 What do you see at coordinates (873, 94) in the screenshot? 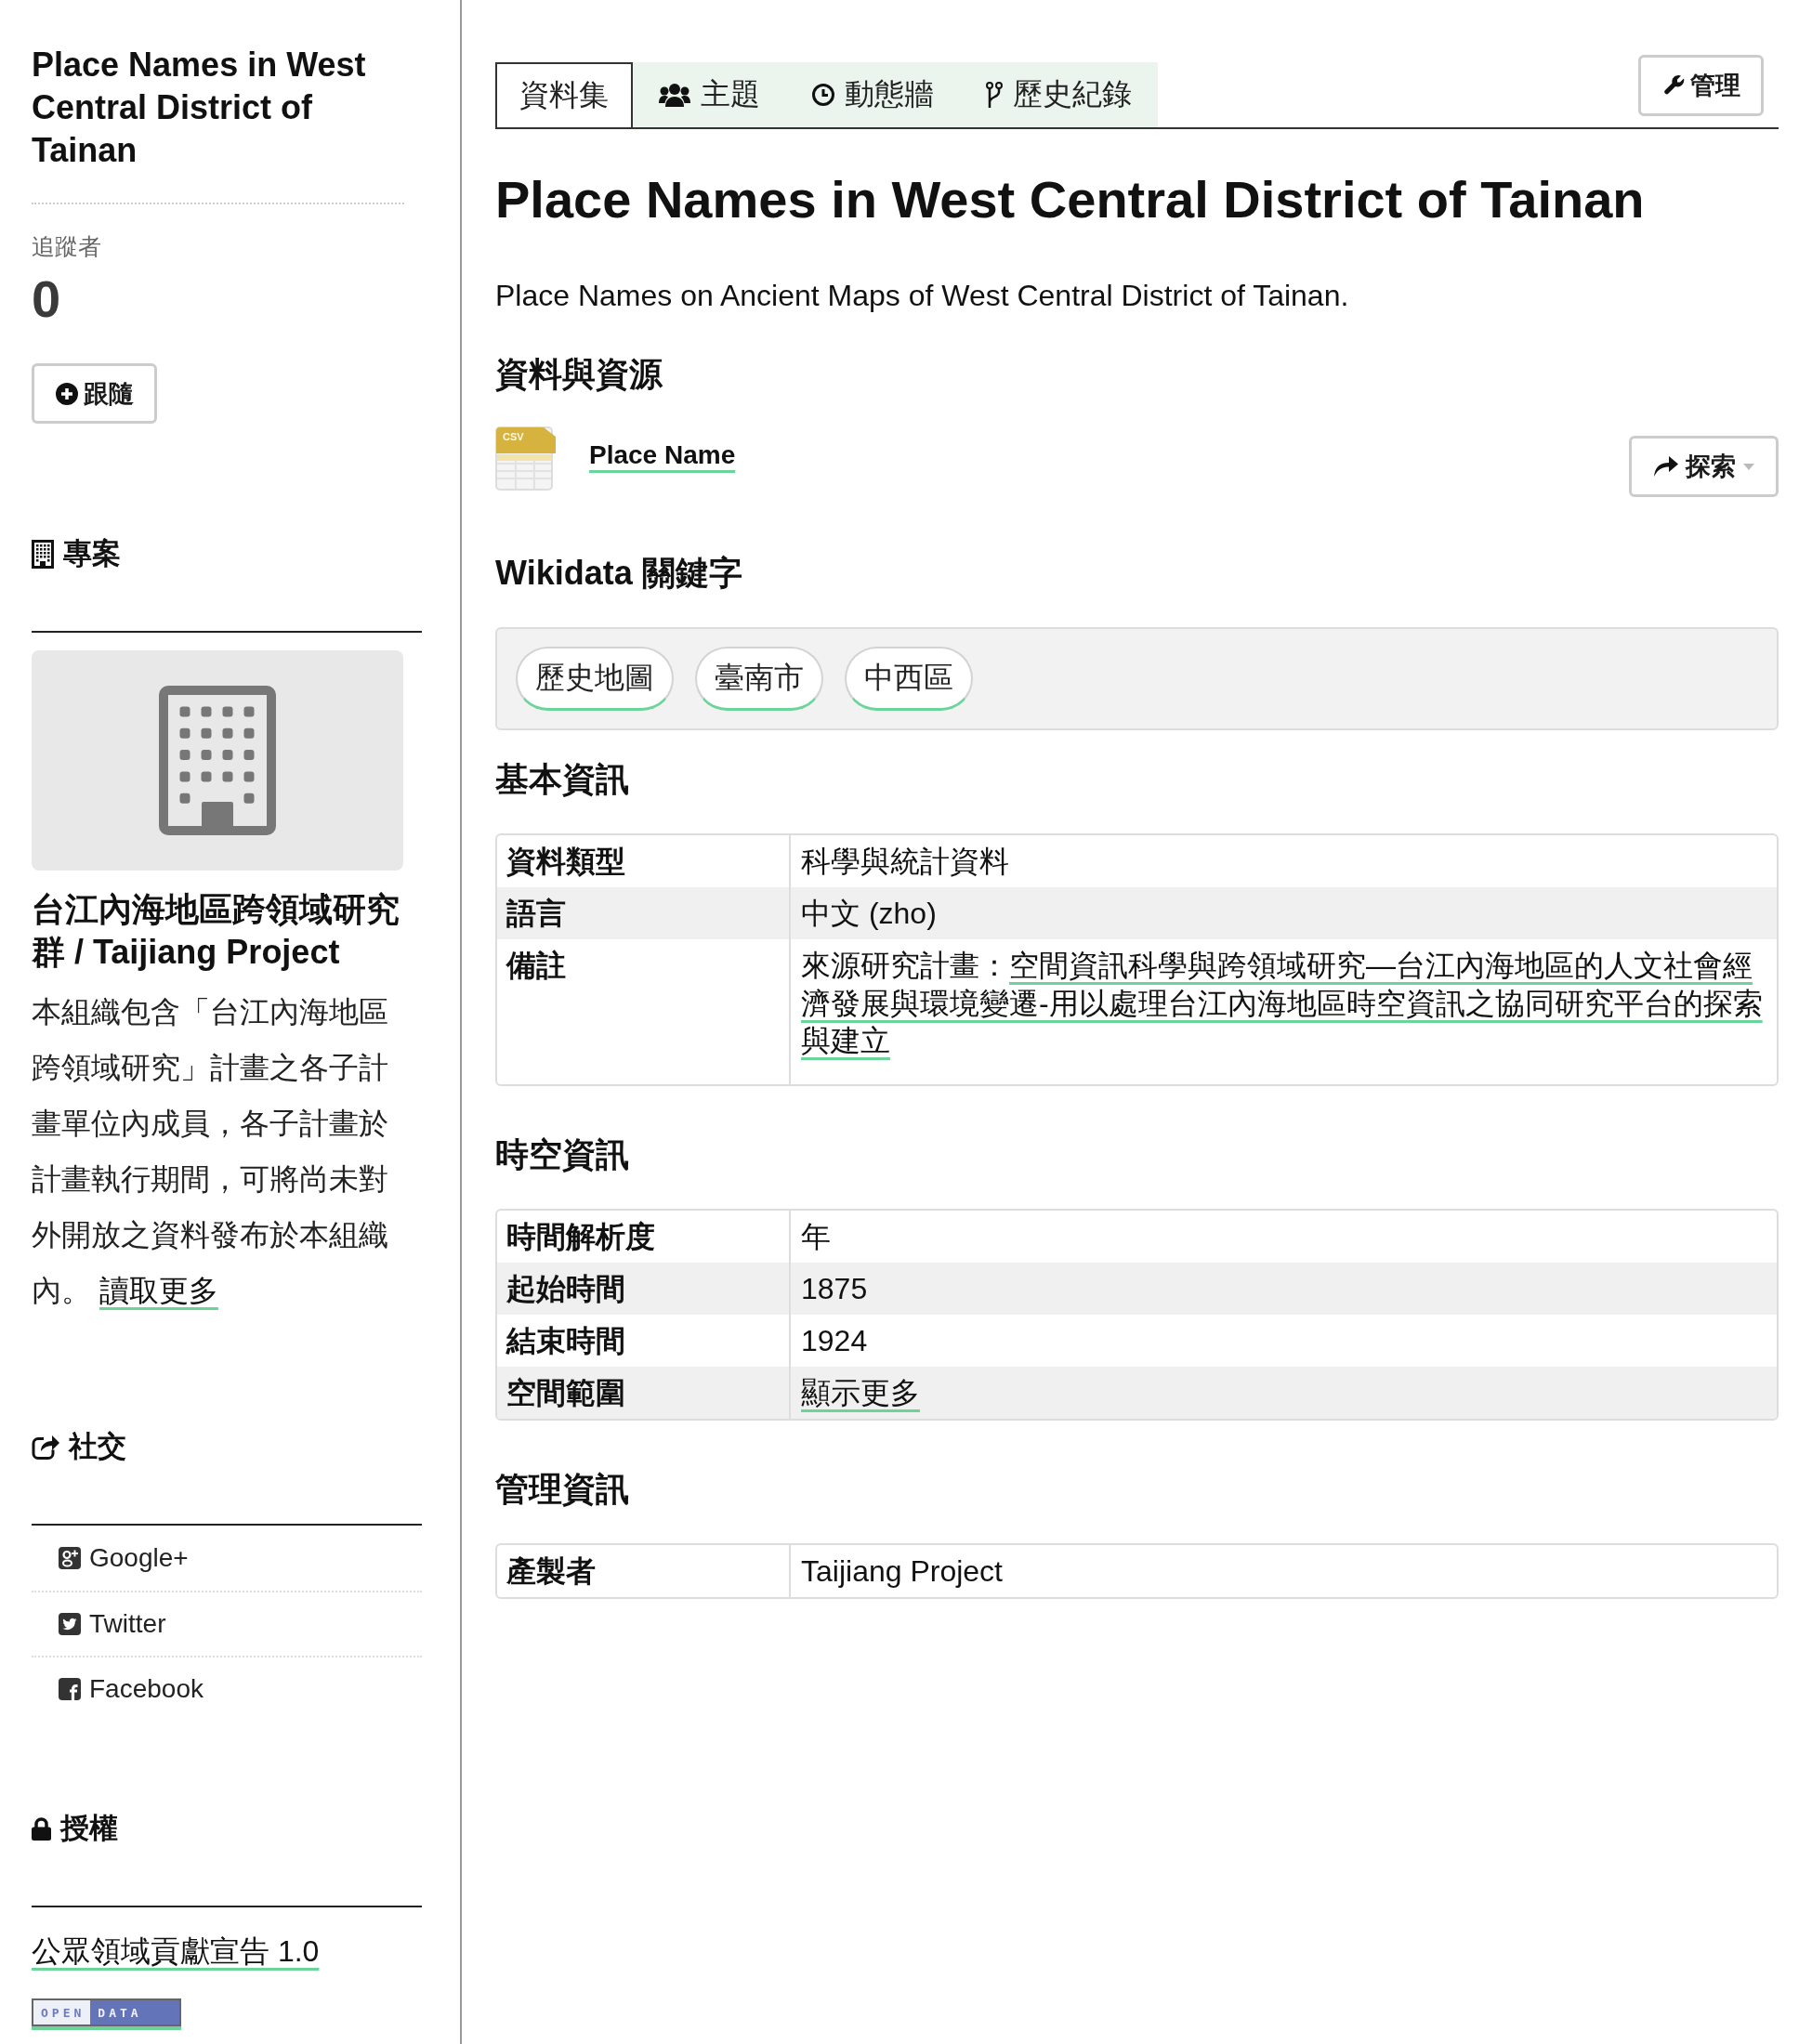
I see `tab: 動態牆` at bounding box center [873, 94].